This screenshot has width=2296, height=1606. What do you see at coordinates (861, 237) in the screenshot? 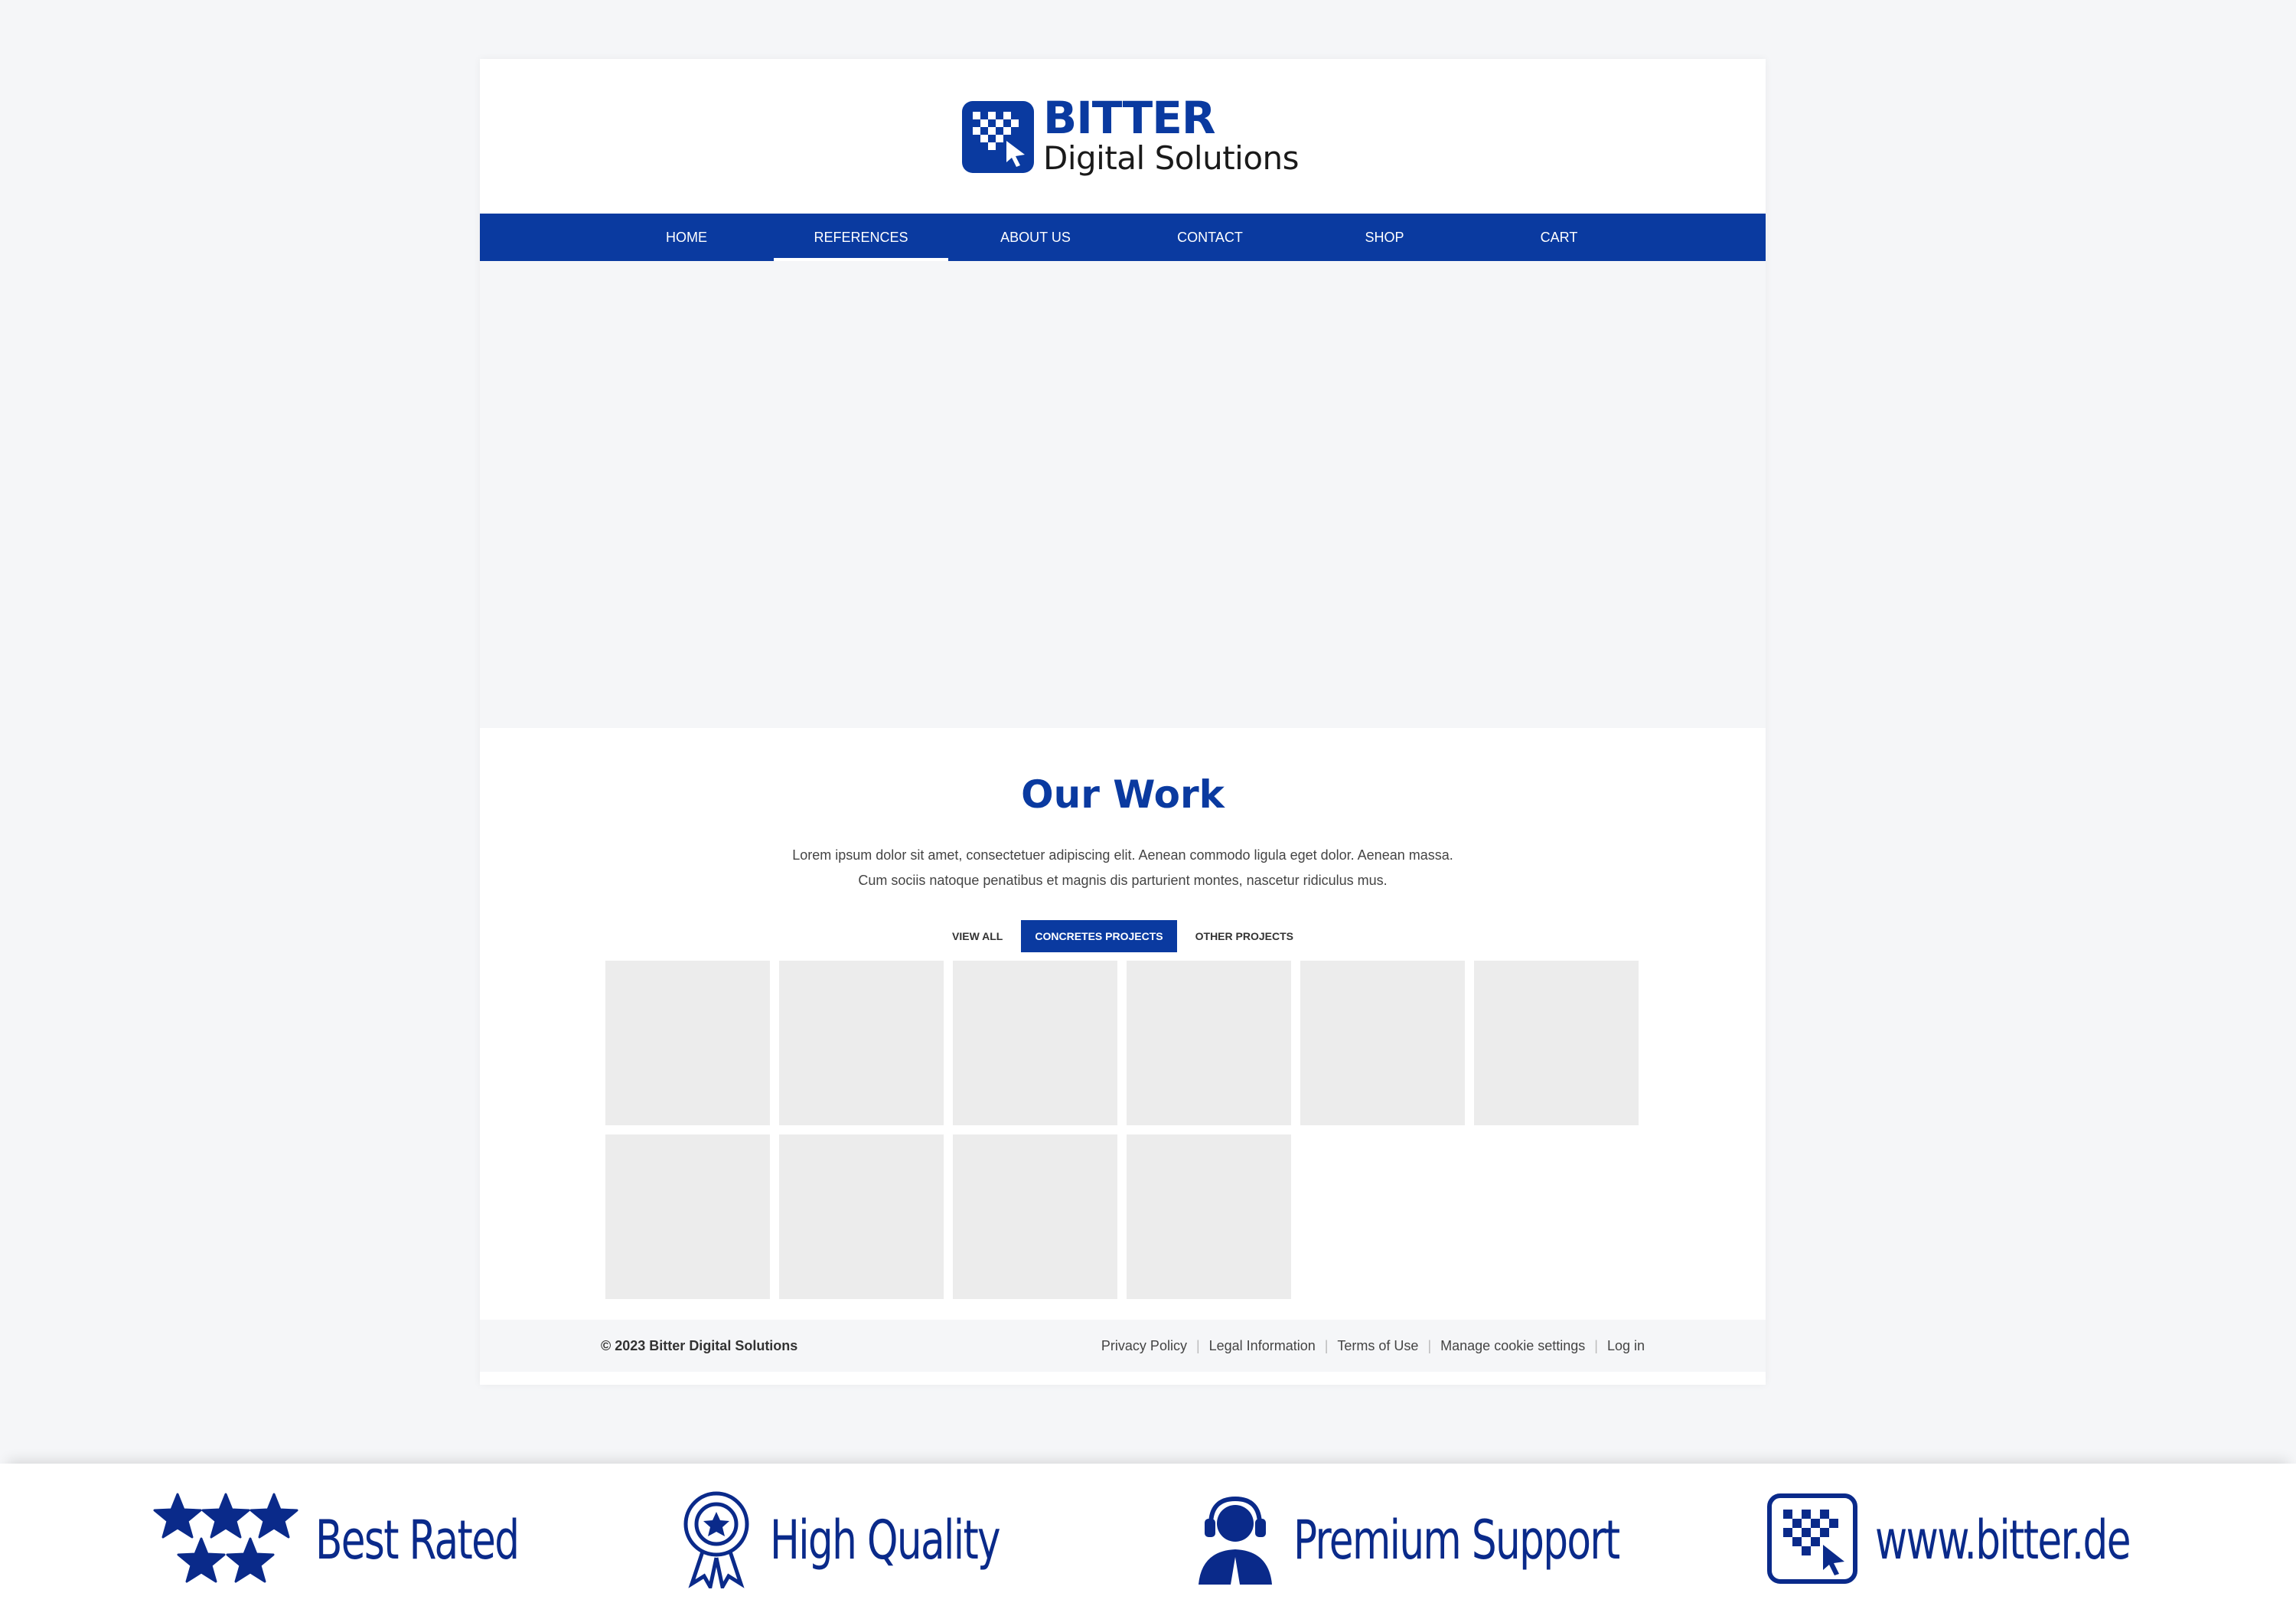
I see `nav-item-references: REFERENCES` at bounding box center [861, 237].